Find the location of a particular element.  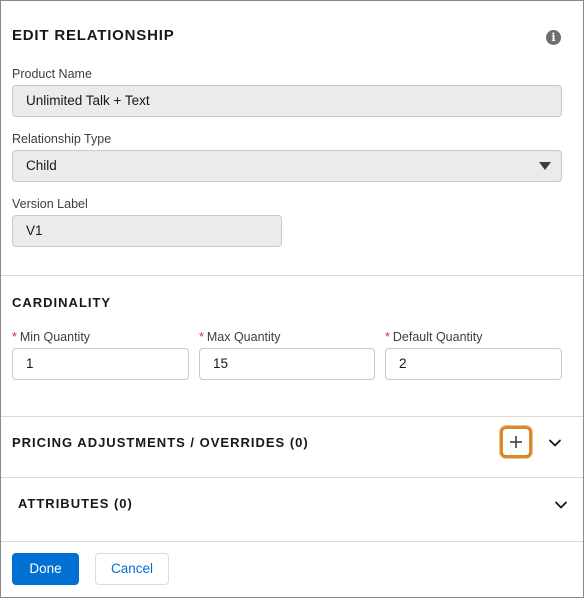

footer-divider is located at coordinates (292, 541).